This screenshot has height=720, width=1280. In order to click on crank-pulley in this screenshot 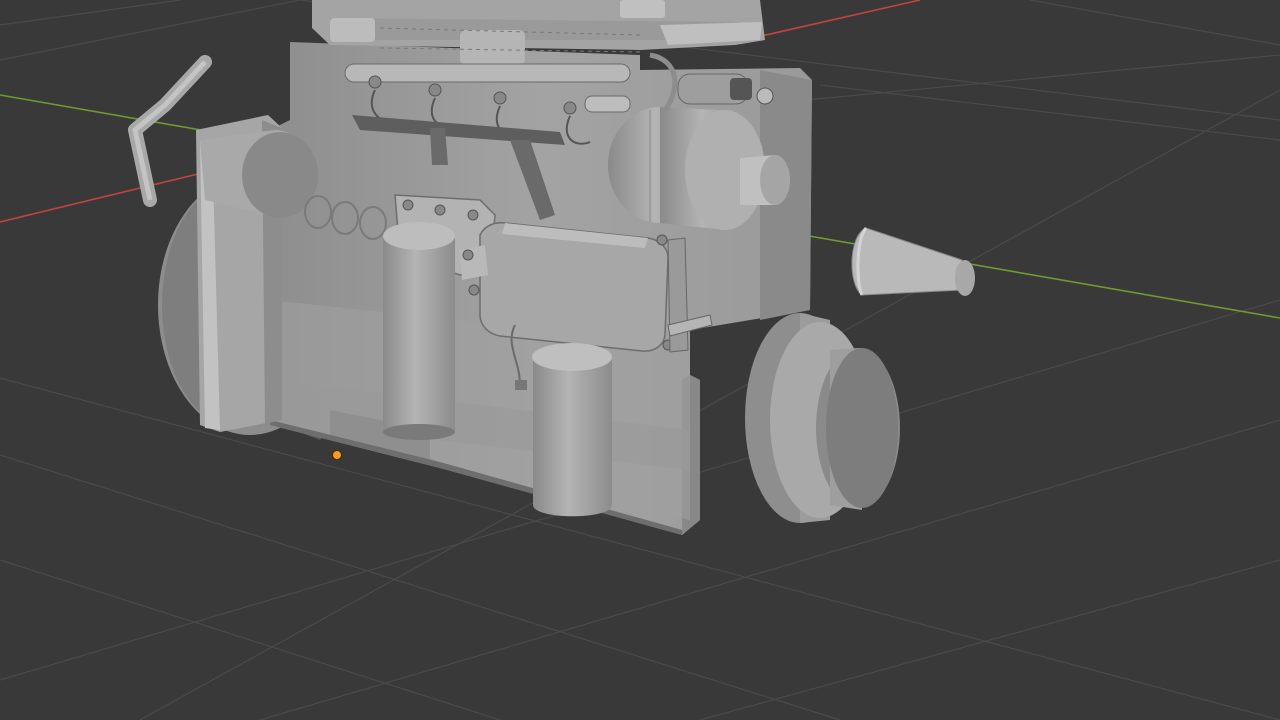, I will do `click(822, 418)`.